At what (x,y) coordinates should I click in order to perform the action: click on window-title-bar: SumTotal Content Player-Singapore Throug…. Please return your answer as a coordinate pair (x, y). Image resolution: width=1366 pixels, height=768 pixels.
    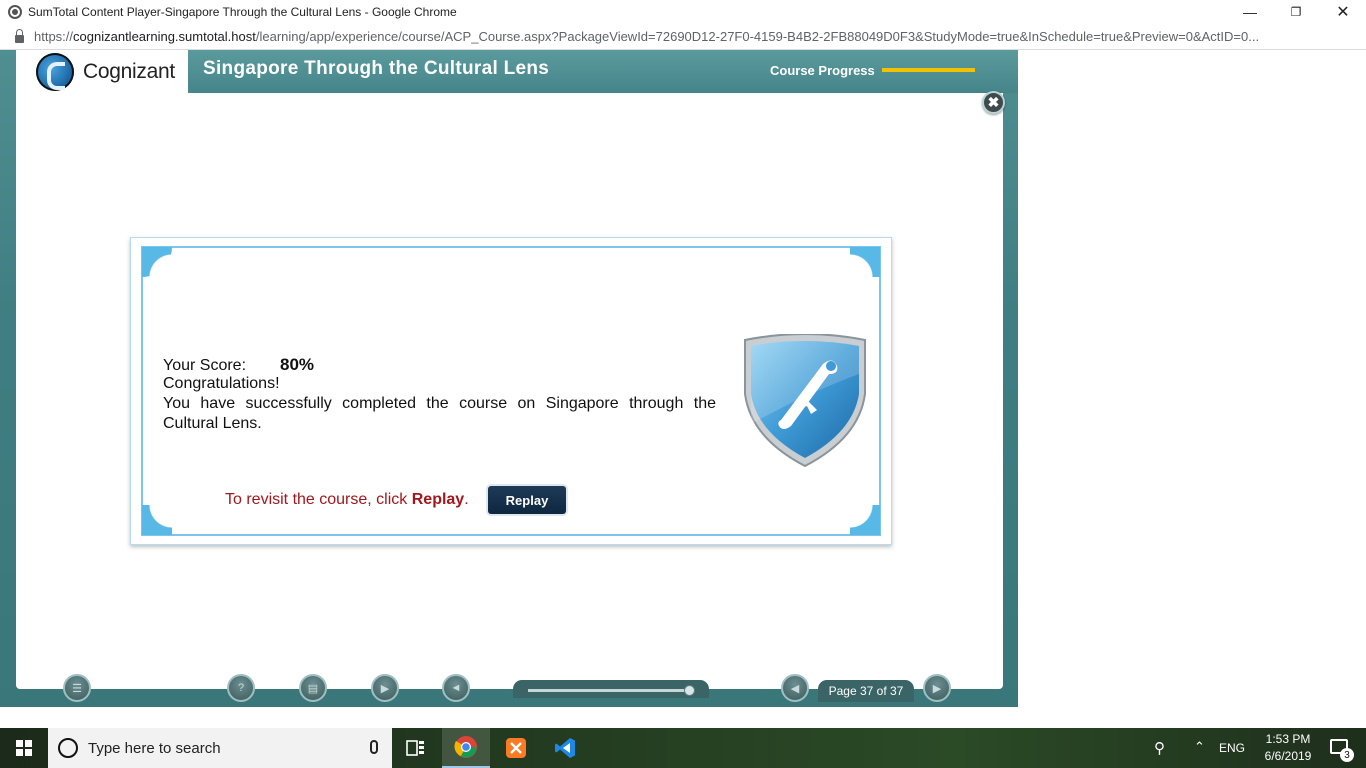
    Looking at the image, I should click on (683, 12).